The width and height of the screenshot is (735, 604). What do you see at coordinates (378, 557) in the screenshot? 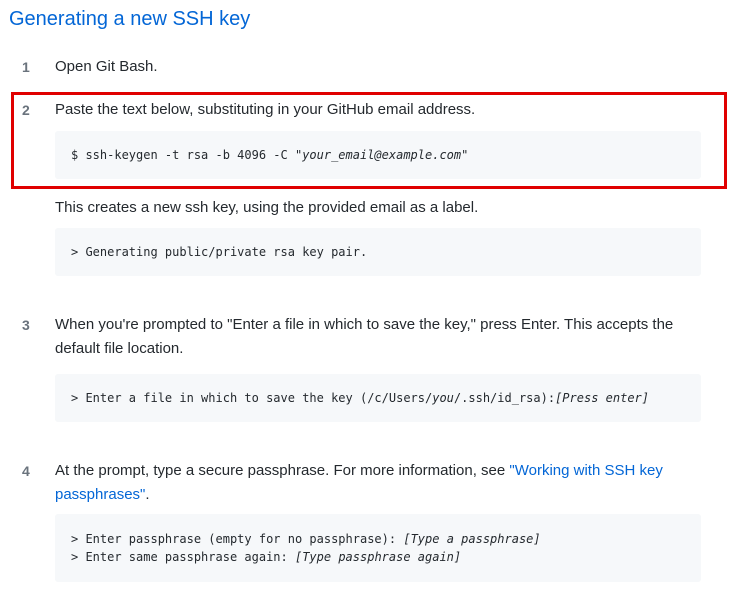
I see `passphrase-line-2-placeholder: [Type passphrase again]` at bounding box center [378, 557].